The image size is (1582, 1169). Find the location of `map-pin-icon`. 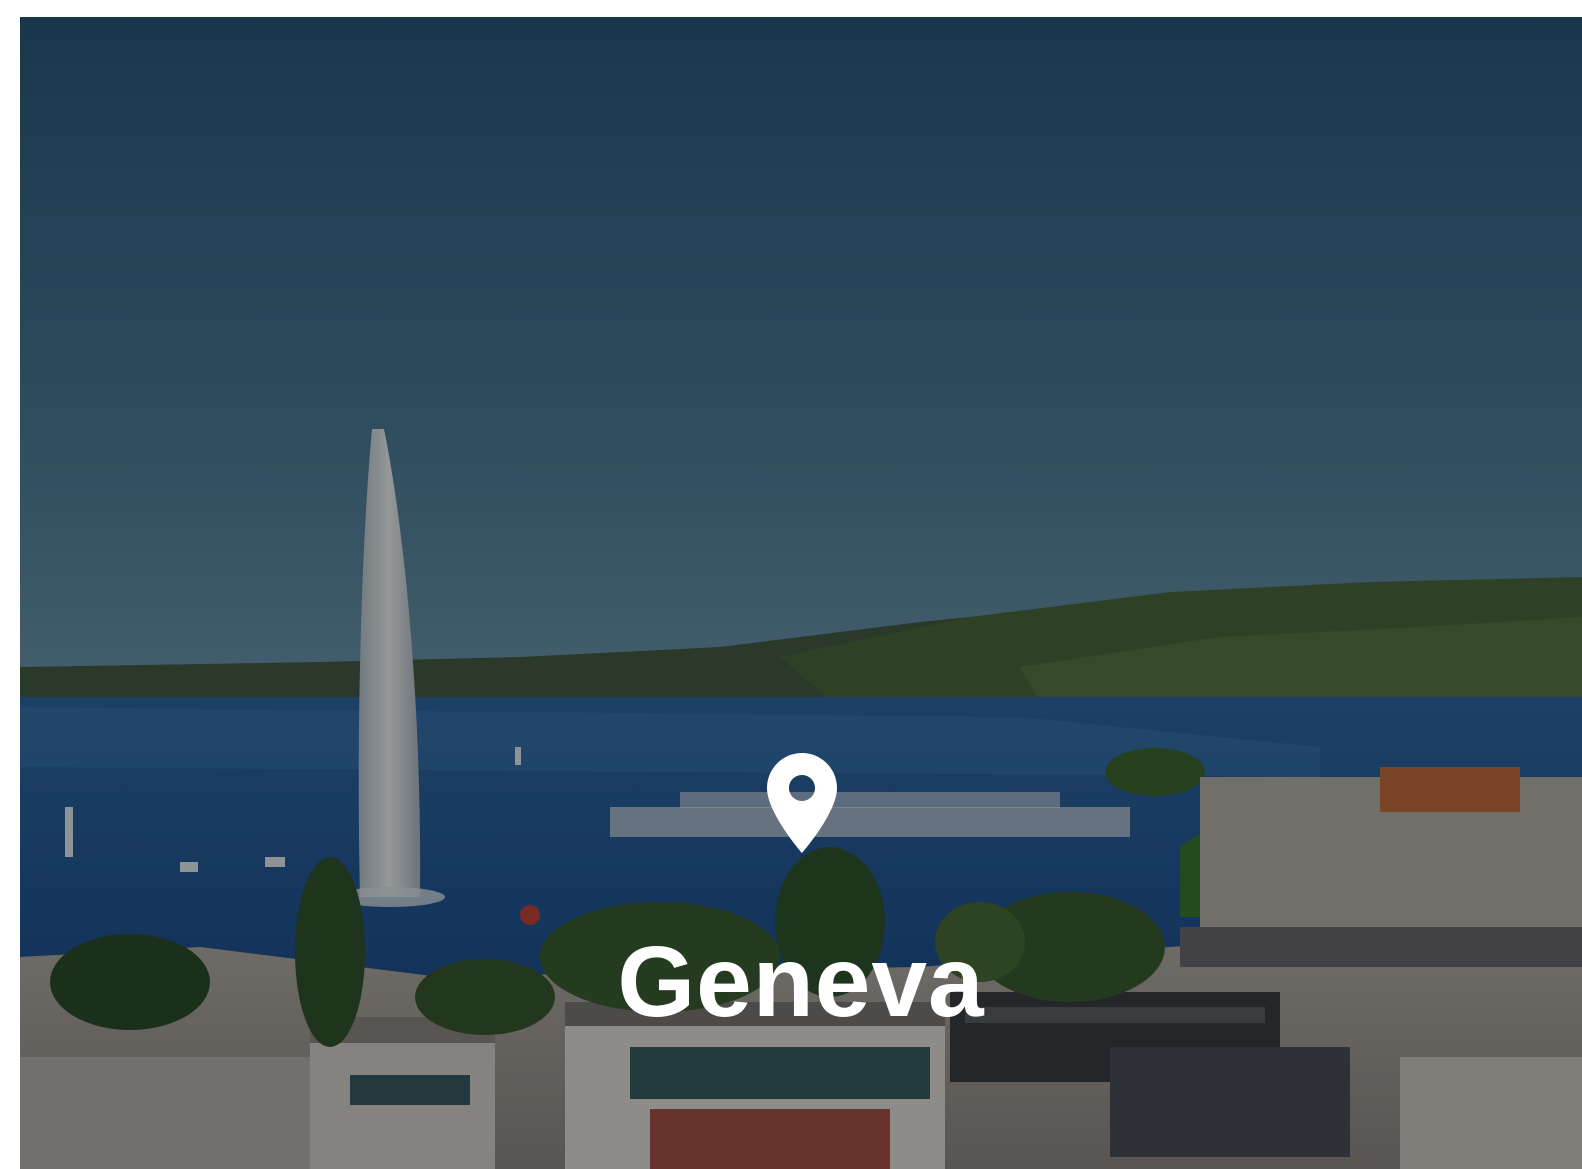

map-pin-icon is located at coordinates (802, 803).